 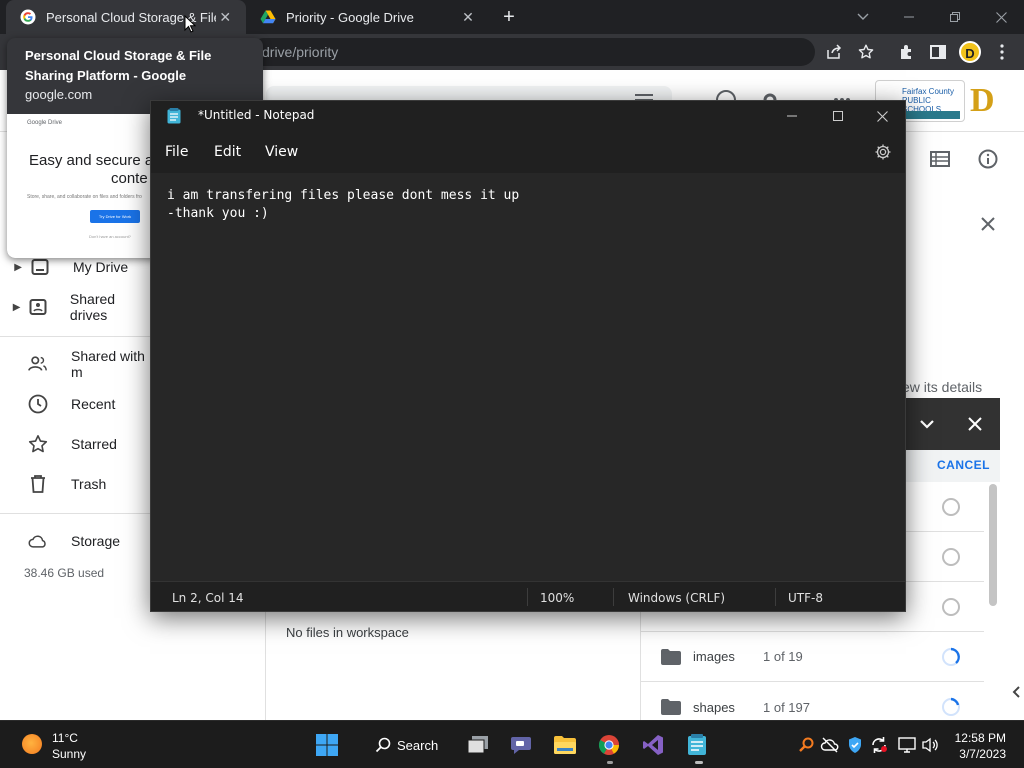 I want to click on visual-studio-button, so click(x=653, y=745).